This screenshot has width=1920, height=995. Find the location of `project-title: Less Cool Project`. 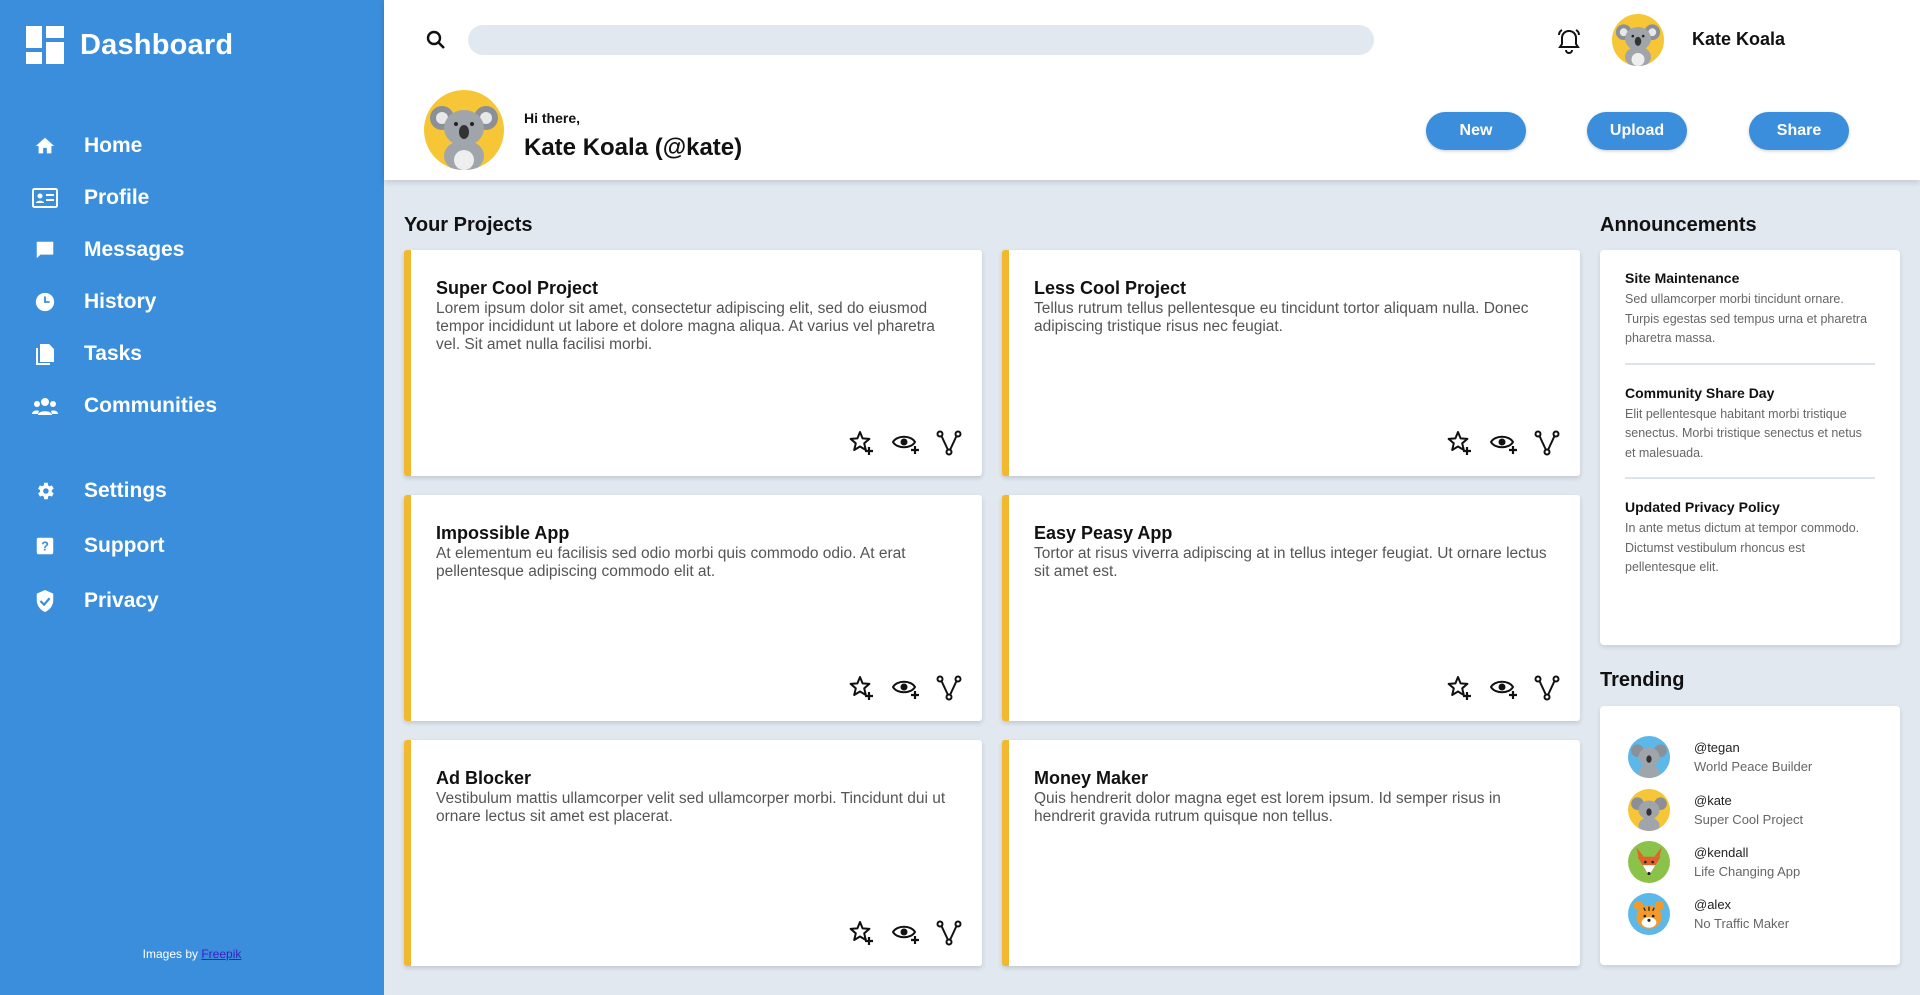

project-title: Less Cool Project is located at coordinates (1110, 288).